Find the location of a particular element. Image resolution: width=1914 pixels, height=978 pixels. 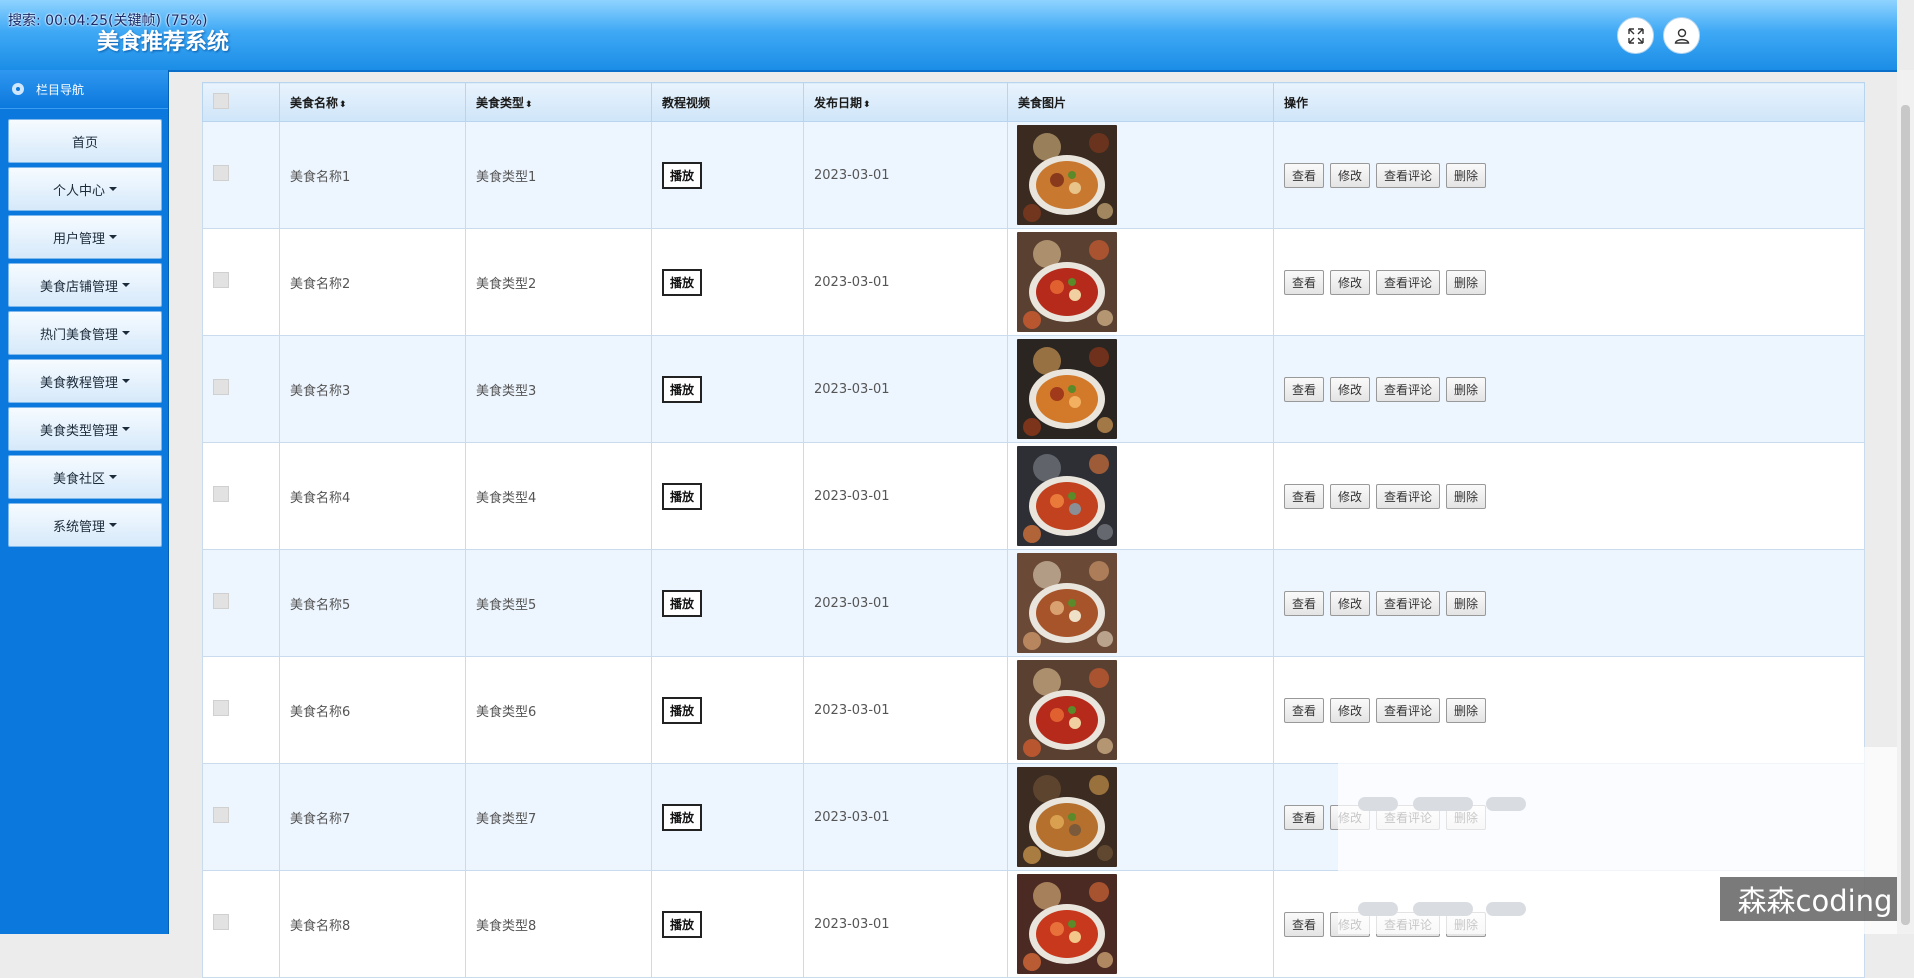

sidebar-heading-label: 栏目导航 is located at coordinates (60, 89).